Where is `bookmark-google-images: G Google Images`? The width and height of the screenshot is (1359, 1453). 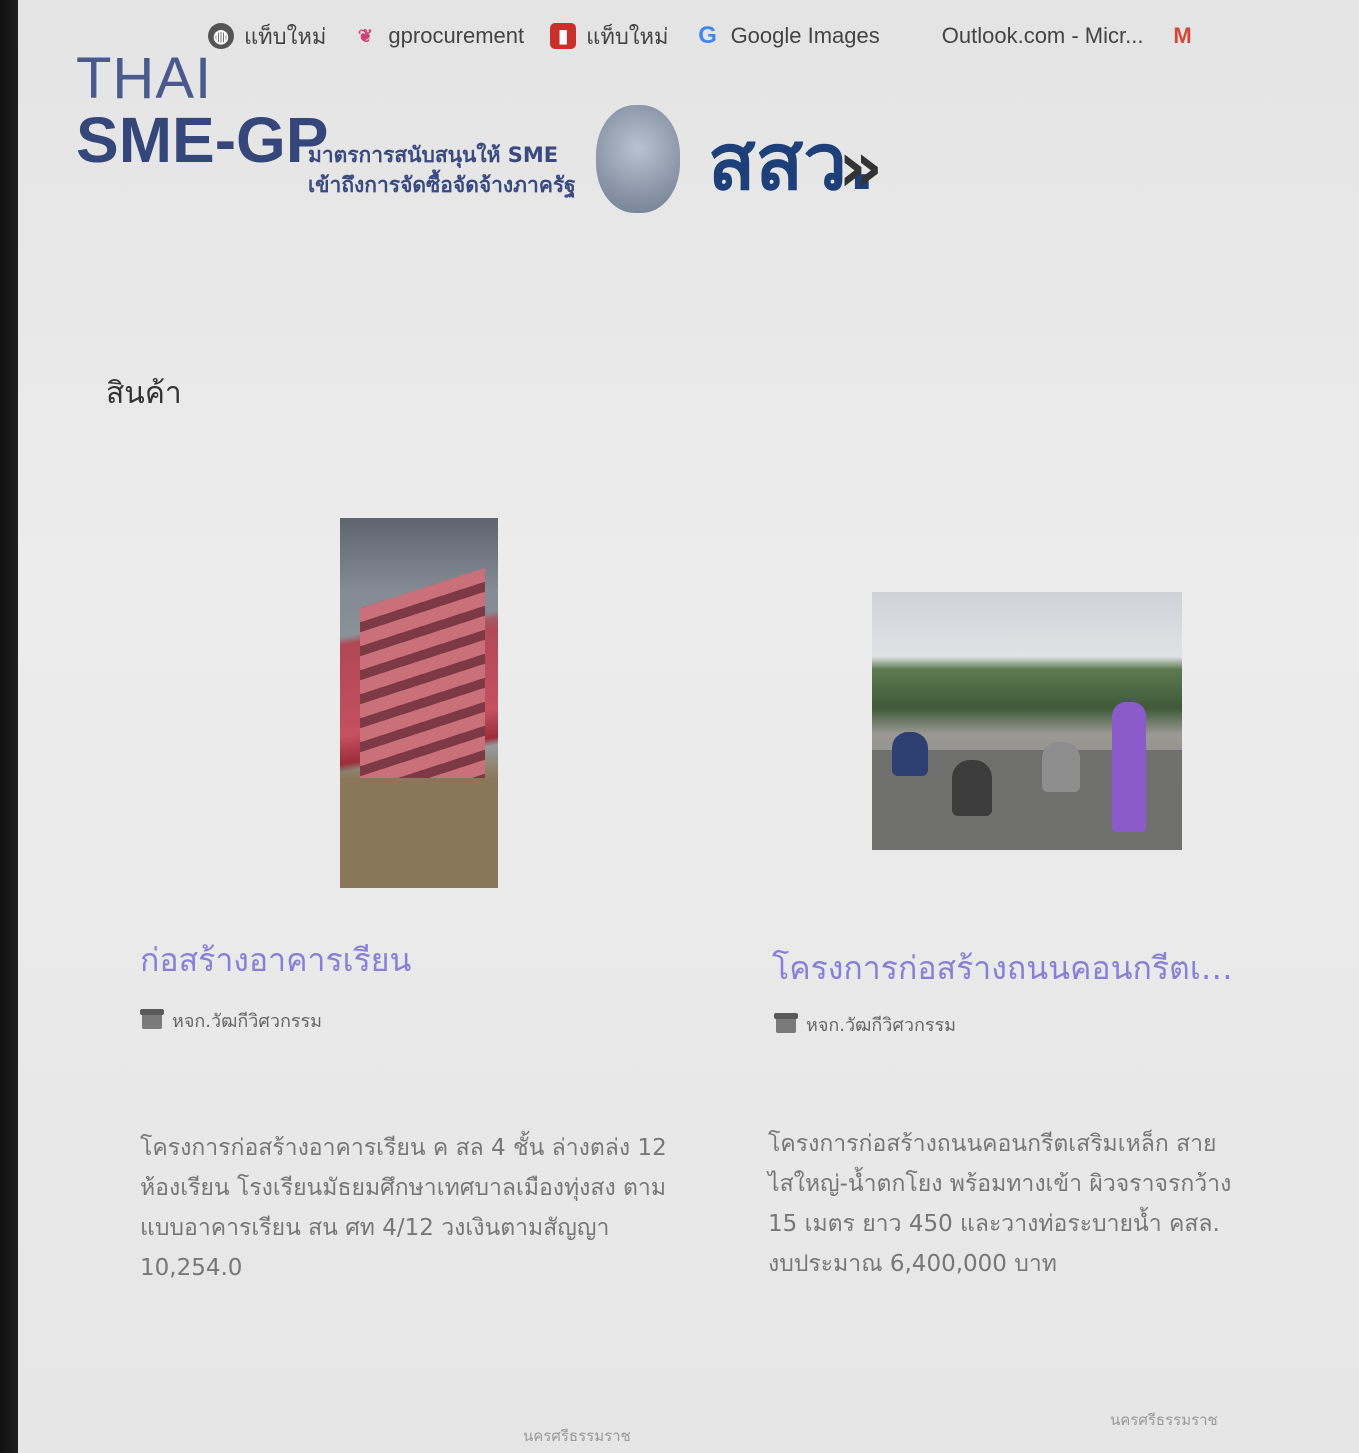
bookmark-google-images: G Google Images is located at coordinates (787, 35).